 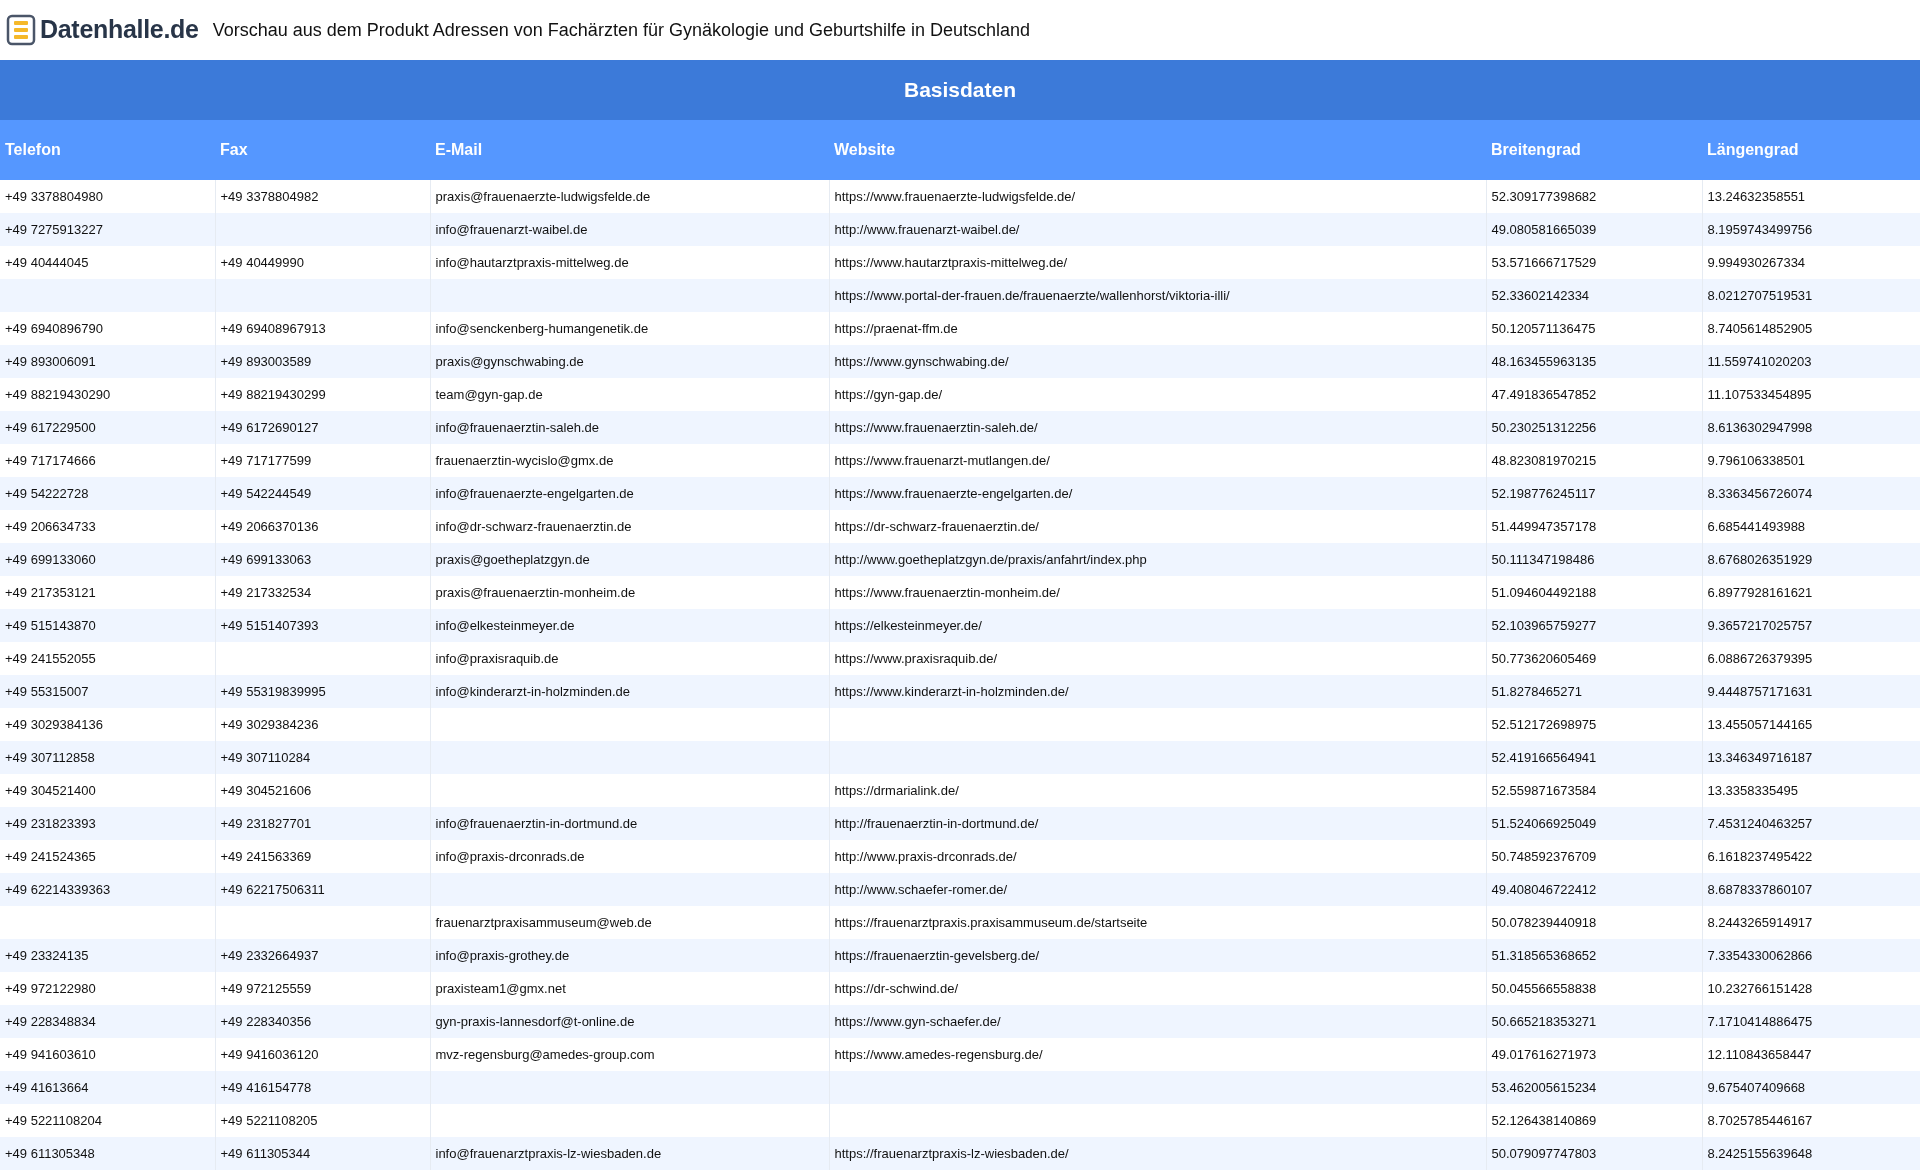 I want to click on column-header: Fax, so click(x=322, y=150).